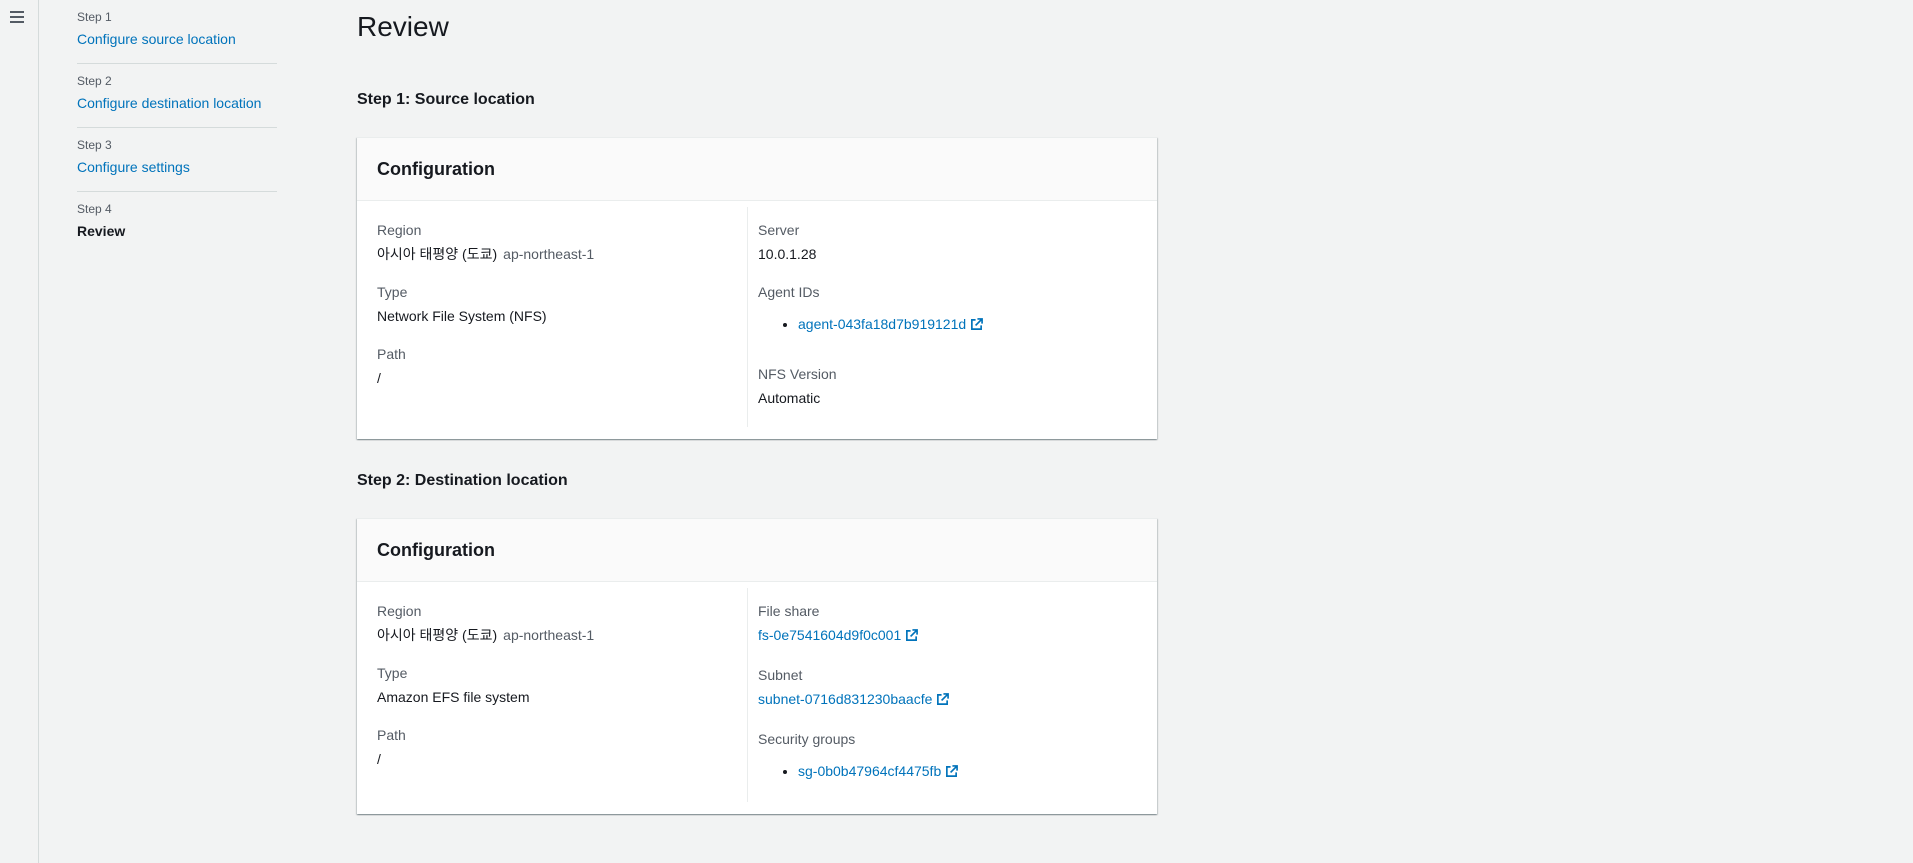 The width and height of the screenshot is (1913, 863). I want to click on destination-subnet: Subnet subnet-0716d831230baacfe, so click(947, 688).